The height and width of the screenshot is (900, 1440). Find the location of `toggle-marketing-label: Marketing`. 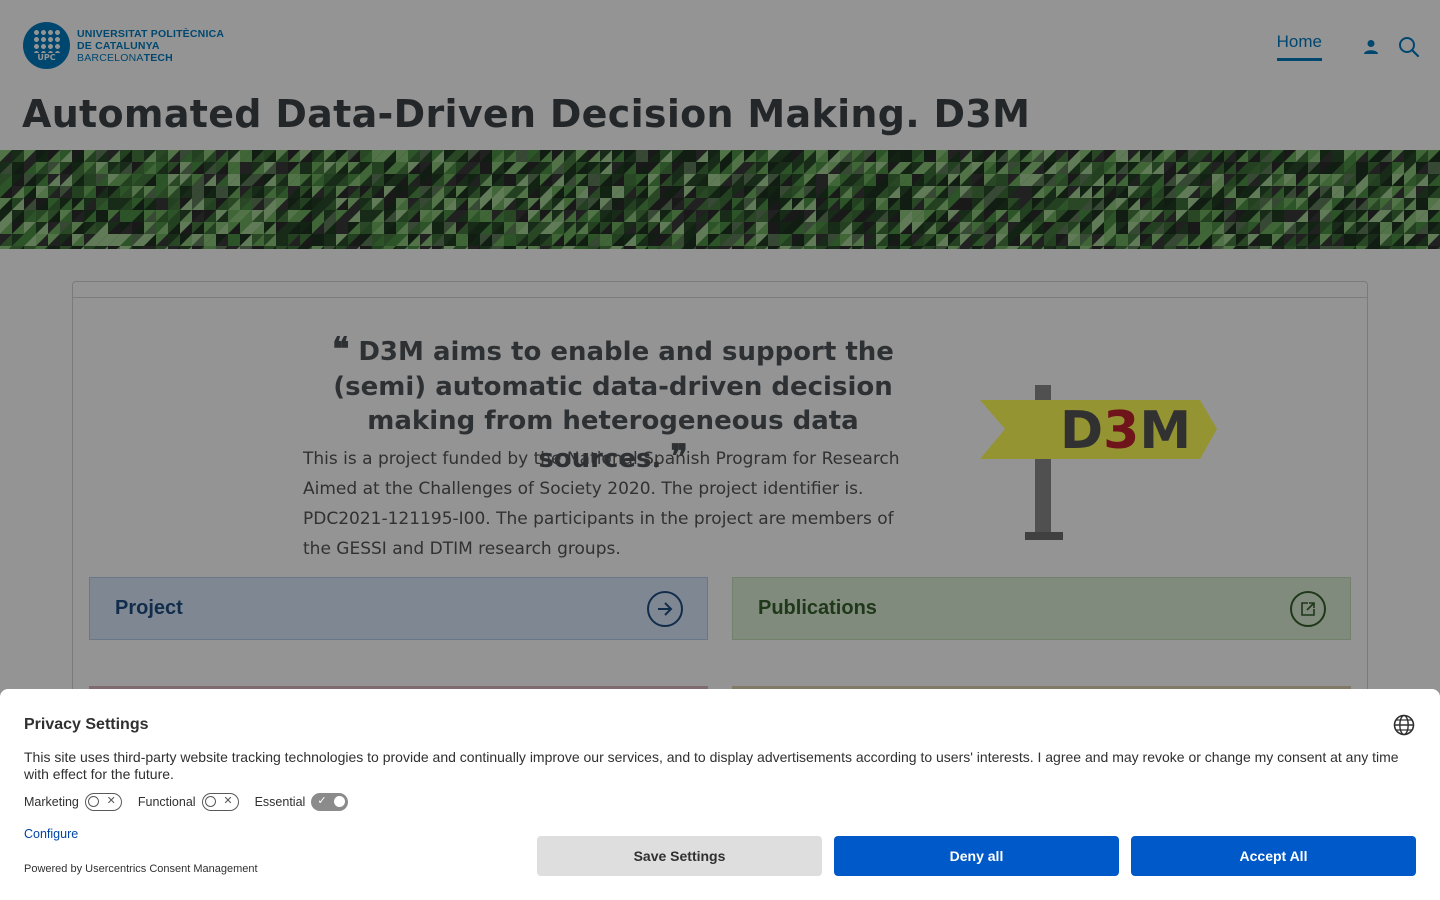

toggle-marketing-label: Marketing is located at coordinates (51, 802).